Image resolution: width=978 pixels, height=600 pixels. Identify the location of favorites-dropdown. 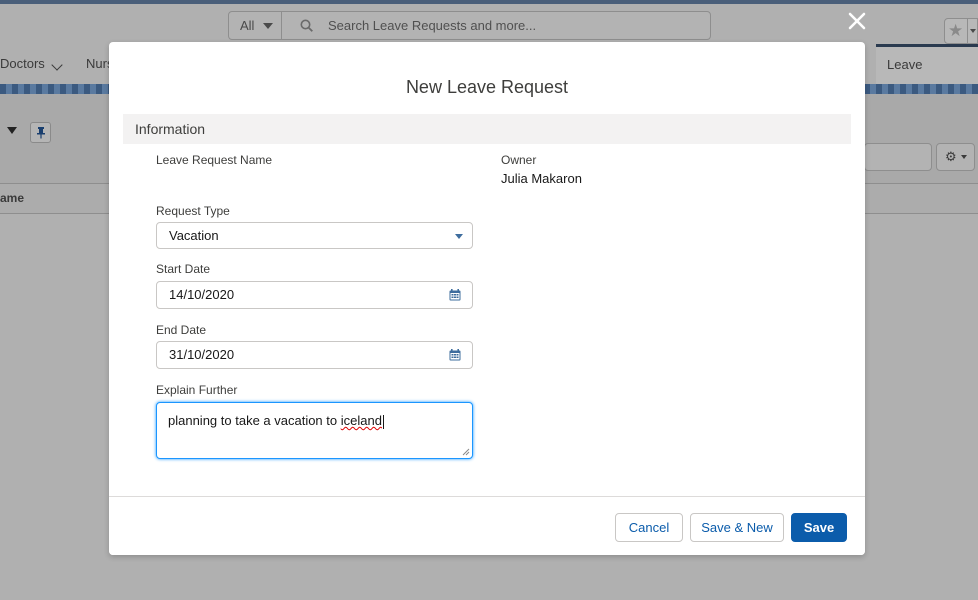
(972, 31).